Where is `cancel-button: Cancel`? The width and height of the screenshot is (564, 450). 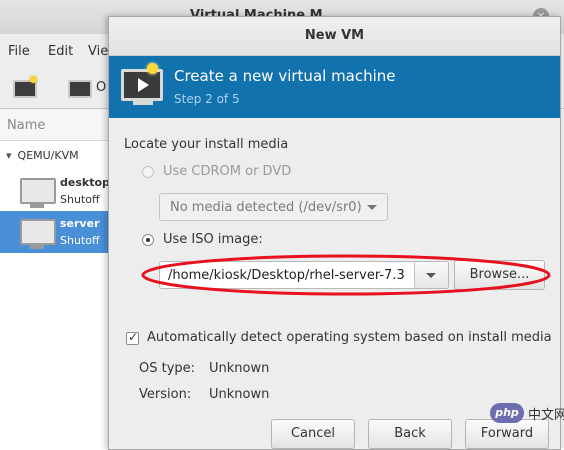 cancel-button: Cancel is located at coordinates (313, 434).